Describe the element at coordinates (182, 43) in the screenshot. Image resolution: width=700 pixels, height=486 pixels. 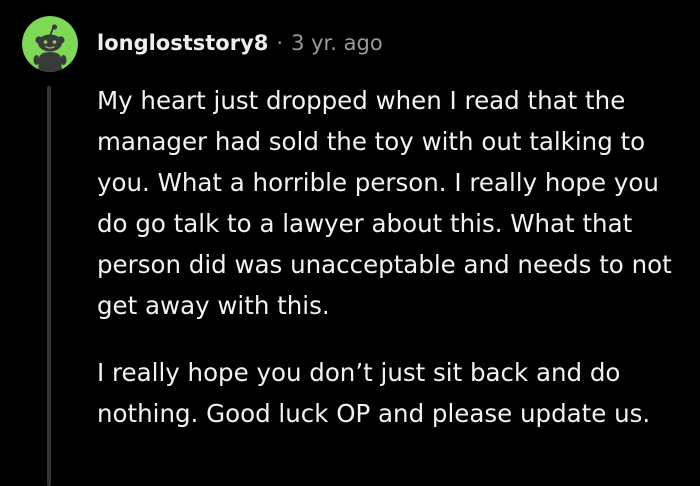
I see `username-link: longloststory8` at that location.